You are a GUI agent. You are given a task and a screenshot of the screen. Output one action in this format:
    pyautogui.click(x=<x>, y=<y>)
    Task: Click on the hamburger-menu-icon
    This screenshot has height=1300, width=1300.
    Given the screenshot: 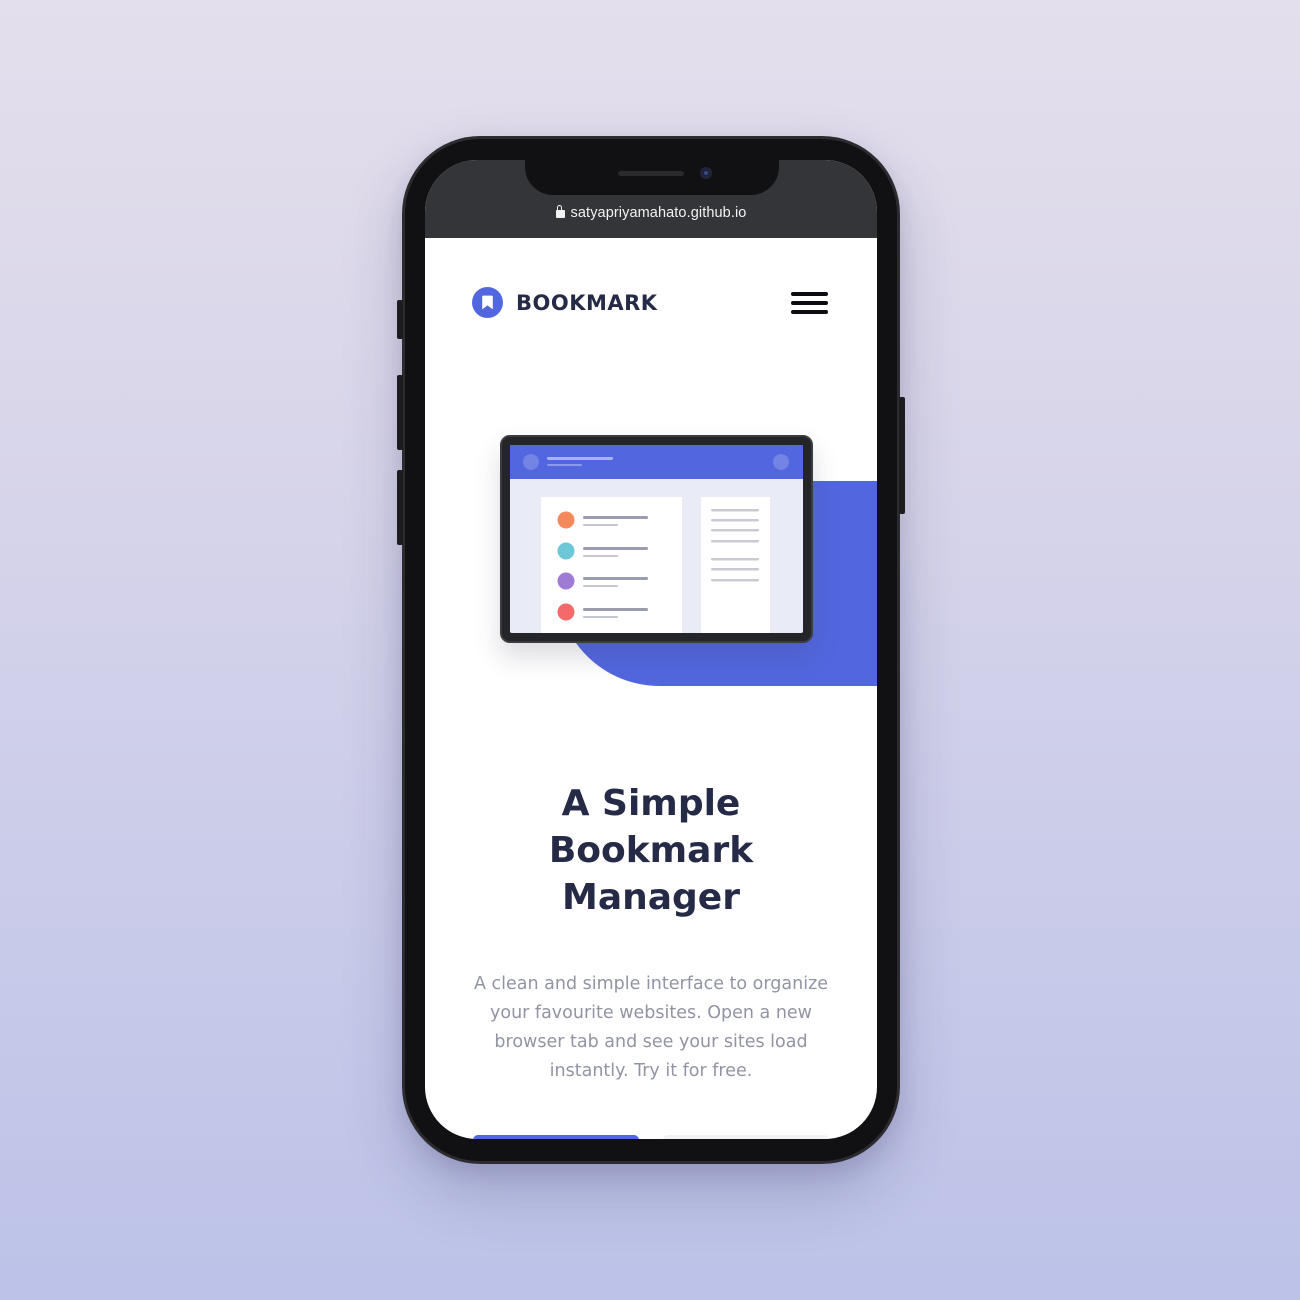 What is the action you would take?
    pyautogui.click(x=810, y=304)
    